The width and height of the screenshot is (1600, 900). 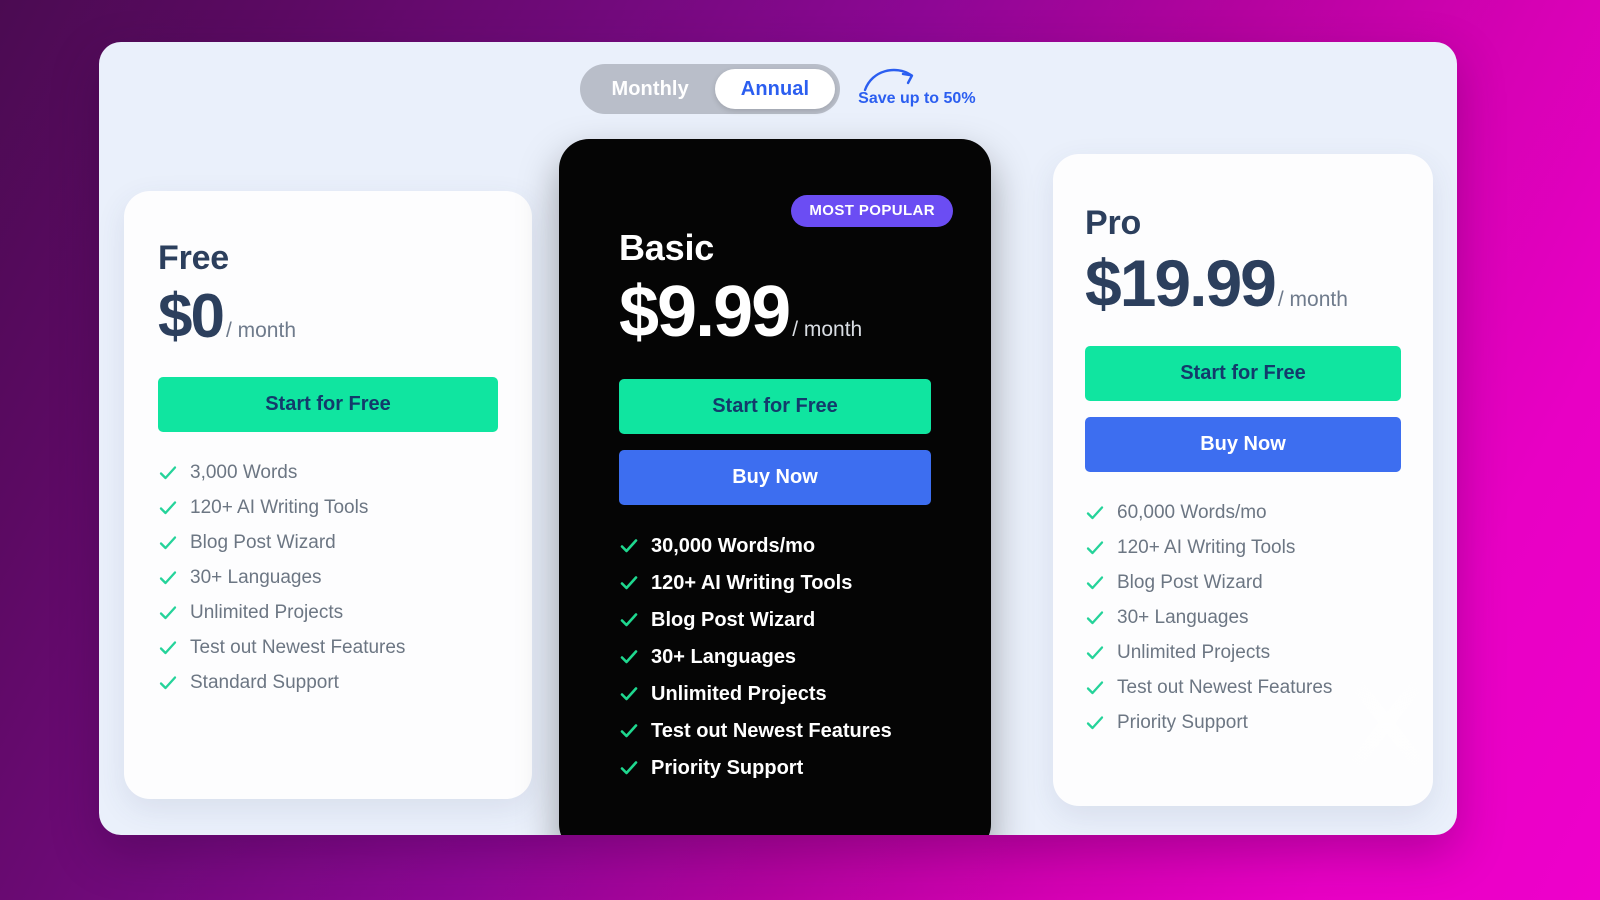 I want to click on price-row: $9.99 / month, so click(x=775, y=312).